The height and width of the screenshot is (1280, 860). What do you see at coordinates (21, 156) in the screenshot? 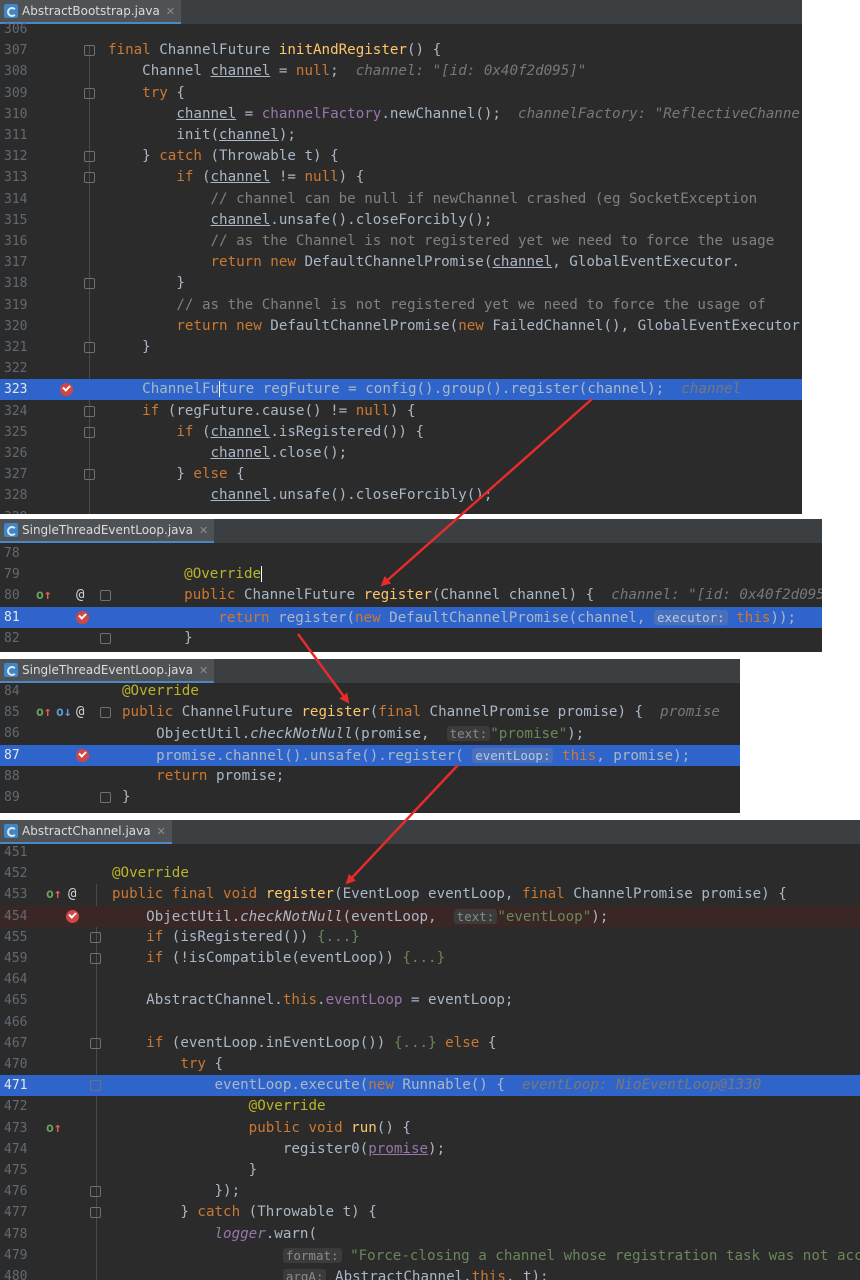
I see `line-number: 312` at bounding box center [21, 156].